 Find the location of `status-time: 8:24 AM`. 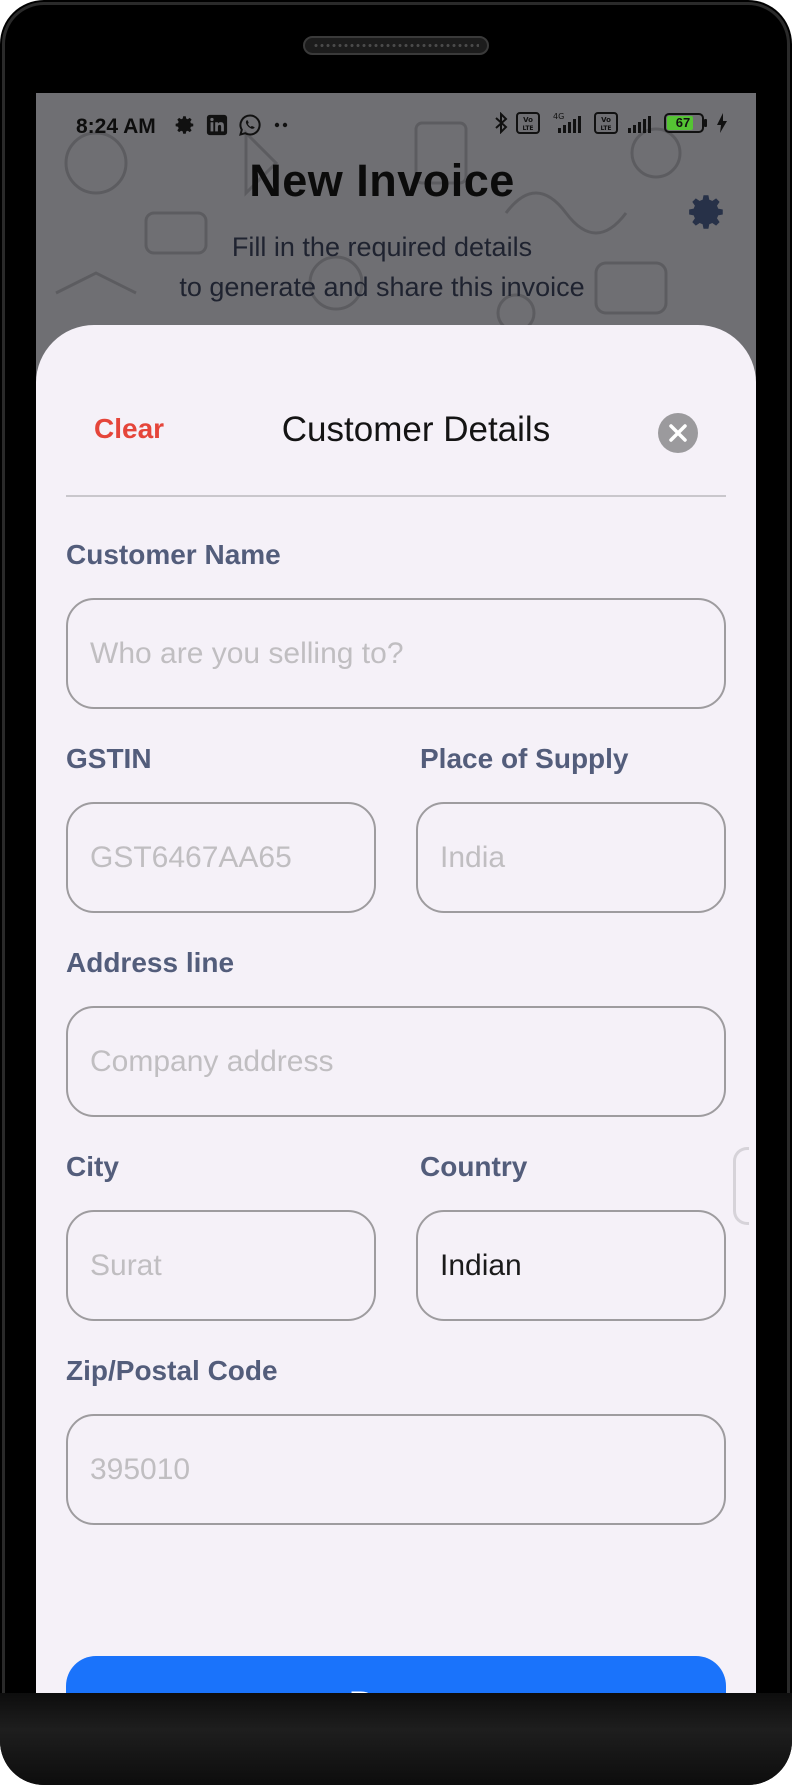

status-time: 8:24 AM is located at coordinates (116, 126).